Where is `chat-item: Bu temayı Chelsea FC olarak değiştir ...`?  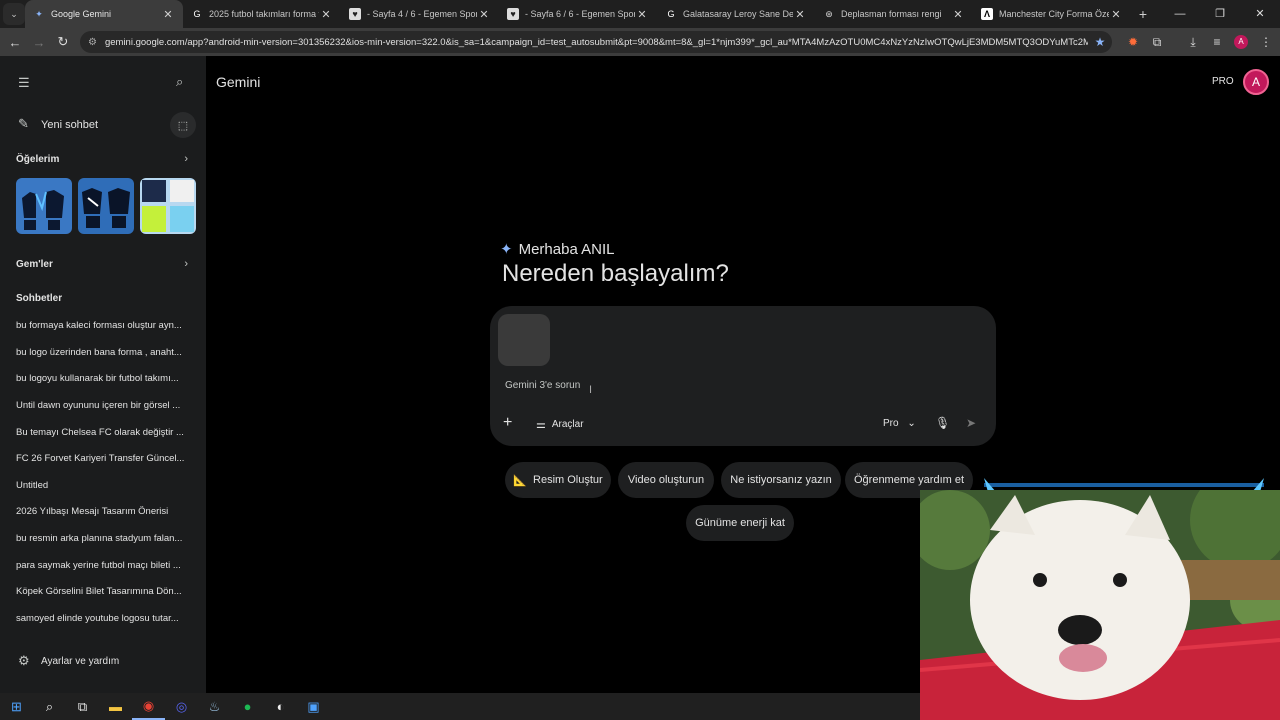
chat-item: Bu temayı Chelsea FC olarak değiştir ... is located at coordinates (104, 432).